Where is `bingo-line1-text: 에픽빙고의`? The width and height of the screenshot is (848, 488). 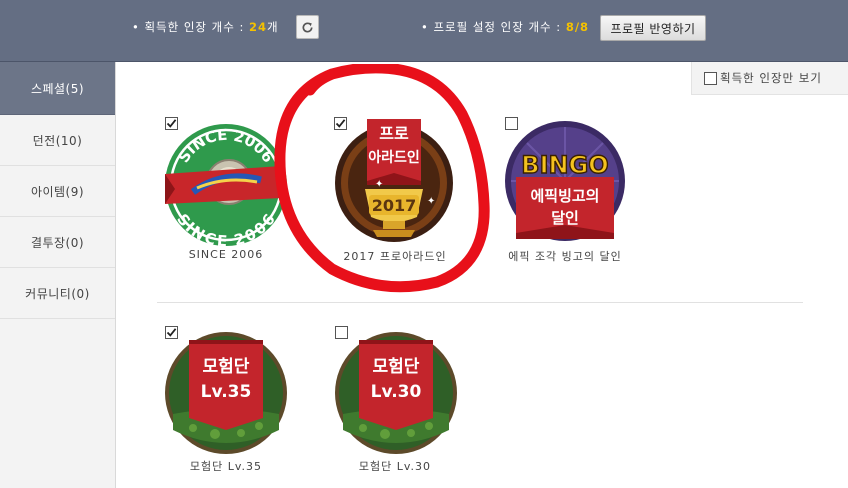 bingo-line1-text: 에픽빙고의 is located at coordinates (564, 196).